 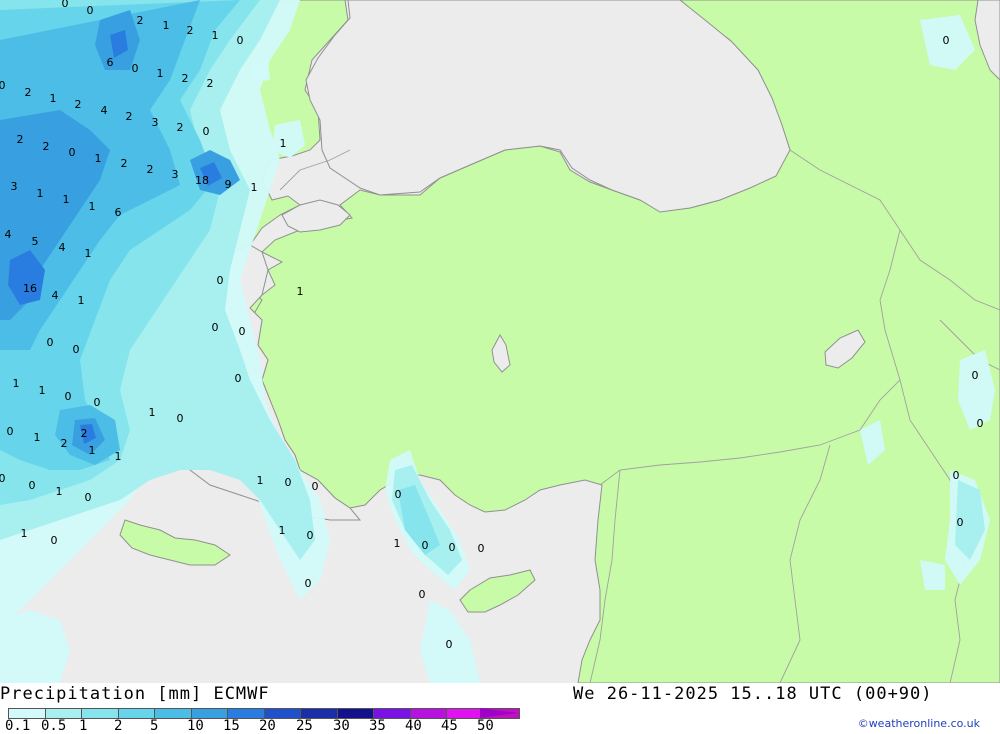 What do you see at coordinates (173, 713) in the screenshot?
I see `legend-swatch` at bounding box center [173, 713].